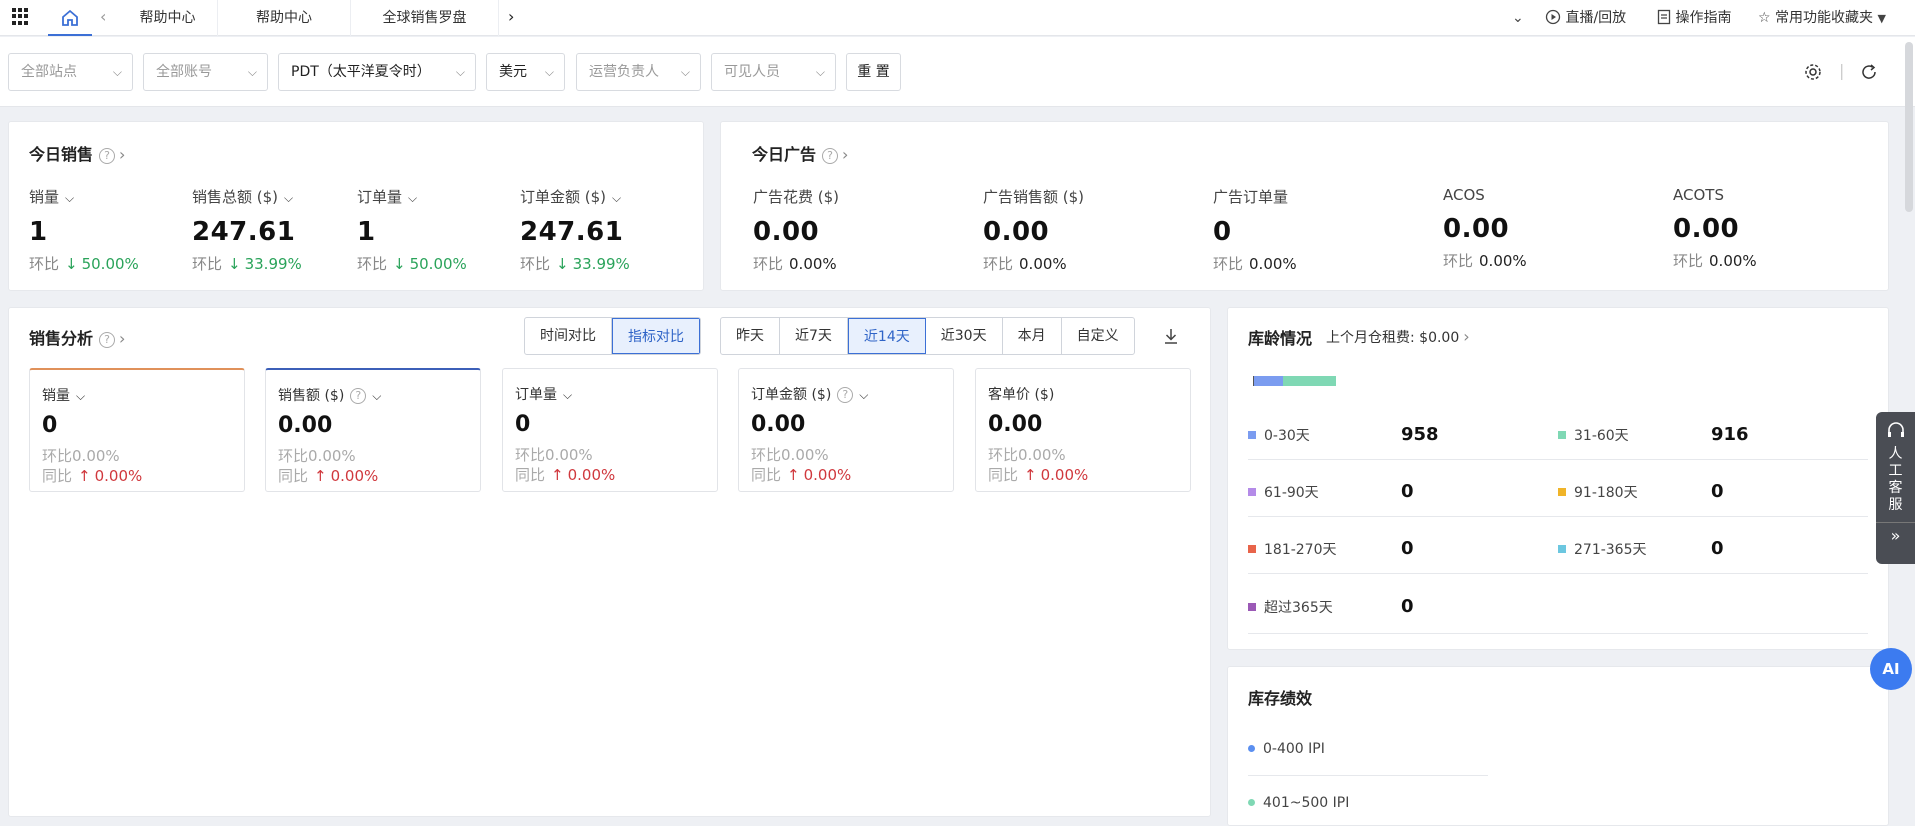 The width and height of the screenshot is (1915, 826). What do you see at coordinates (513, 72) in the screenshot?
I see `currency-select-value: 美元` at bounding box center [513, 72].